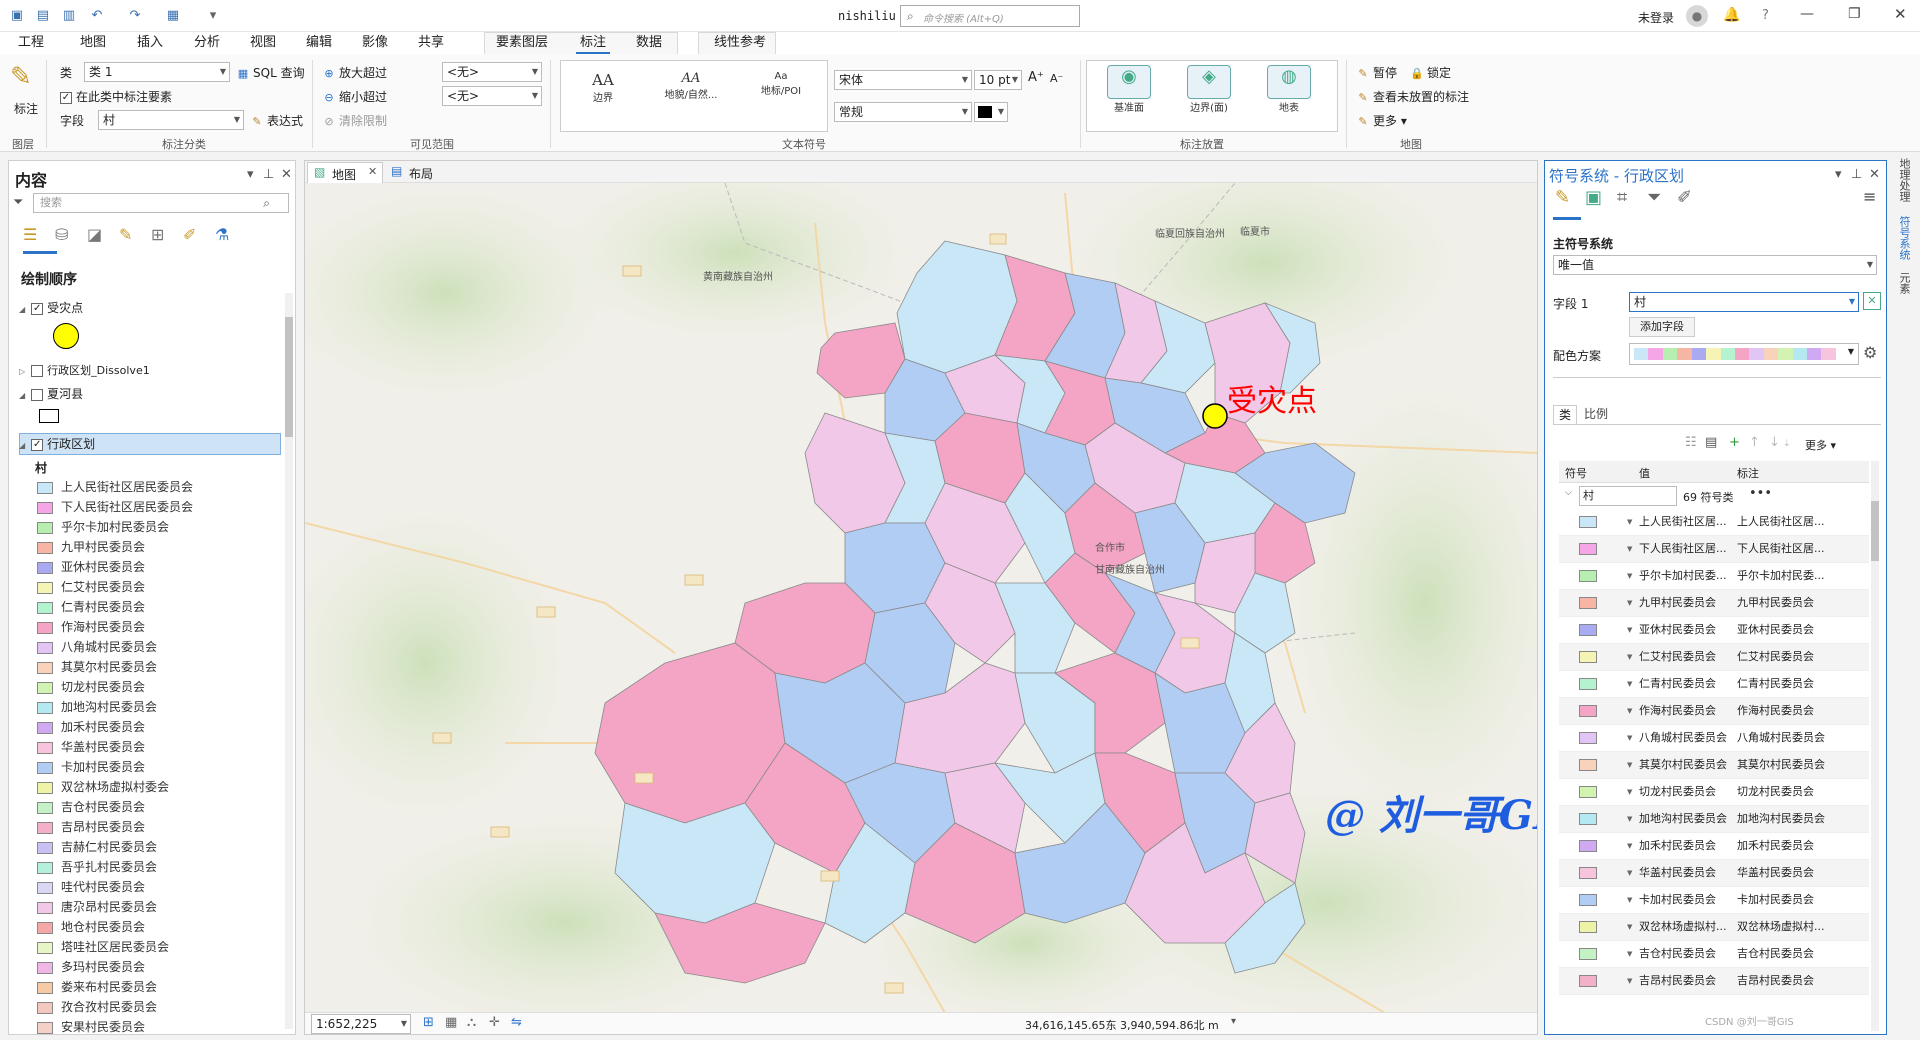  I want to click on list-icon: ☷, so click(1691, 442).